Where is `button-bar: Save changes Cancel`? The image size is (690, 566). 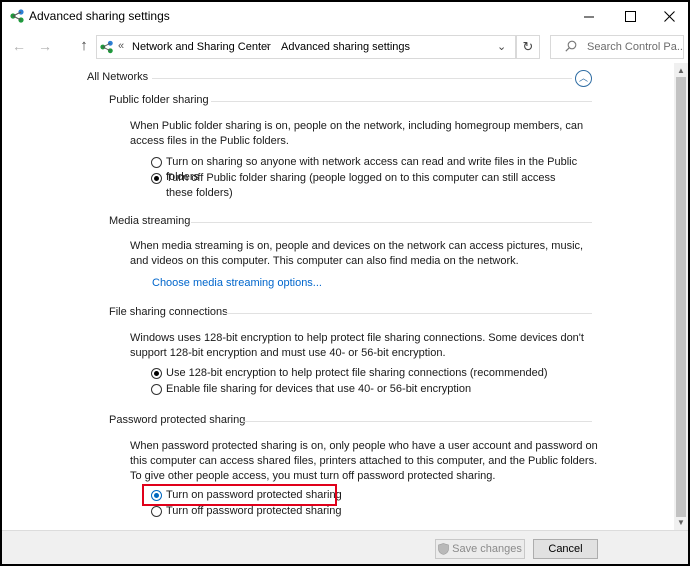
button-bar: Save changes Cancel is located at coordinates (345, 547).